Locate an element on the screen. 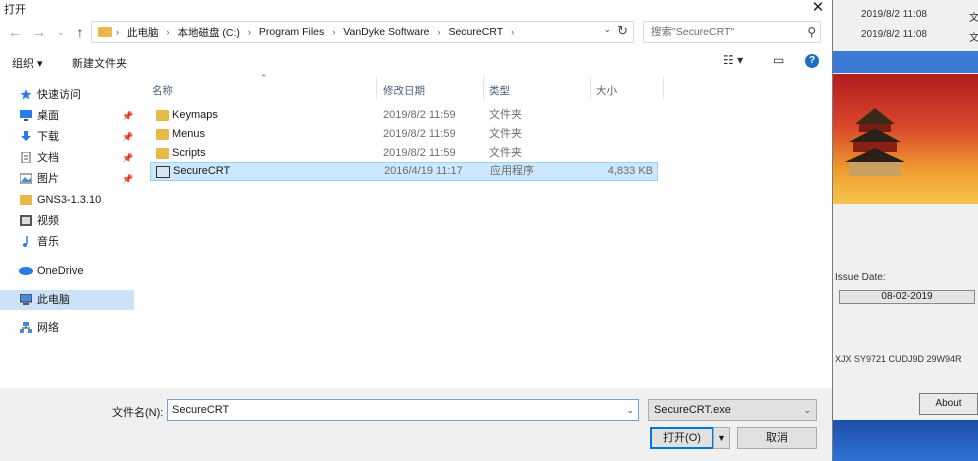  open-button: 打开(O) is located at coordinates (682, 438).